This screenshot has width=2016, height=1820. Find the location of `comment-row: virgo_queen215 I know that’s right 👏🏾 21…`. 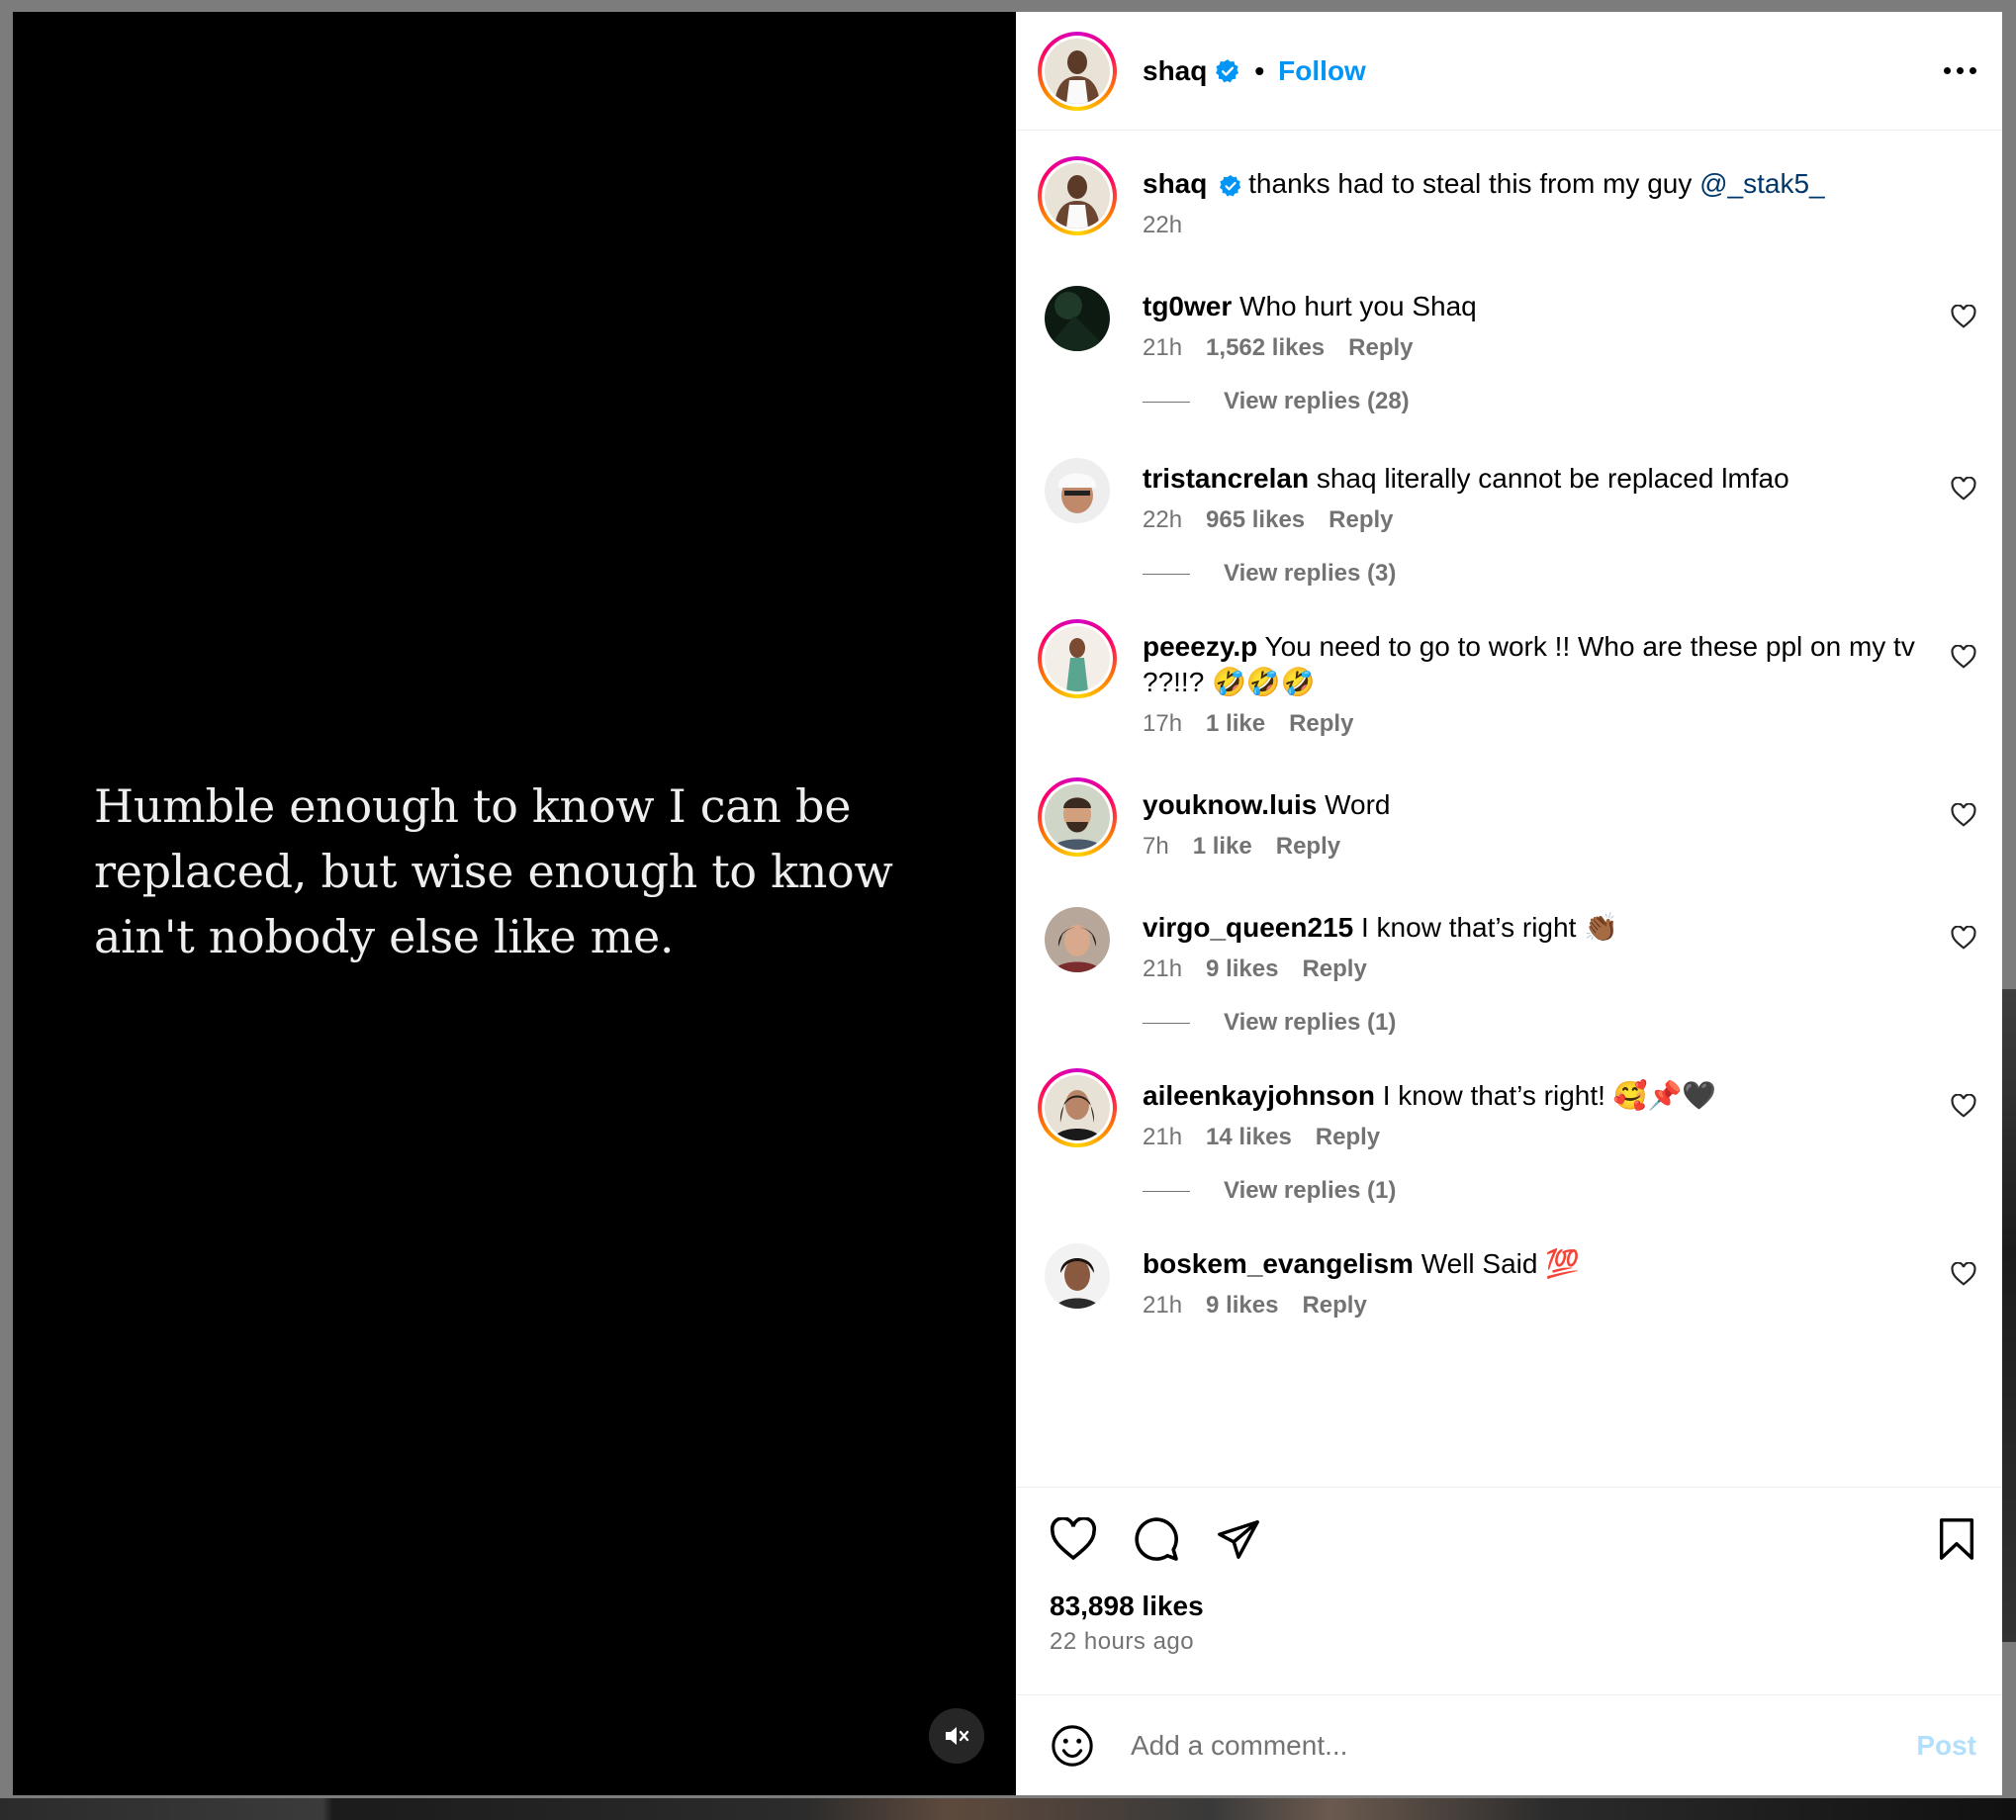

comment-row: virgo_queen215 I know that’s right 👏🏾 21… is located at coordinates (1507, 941).